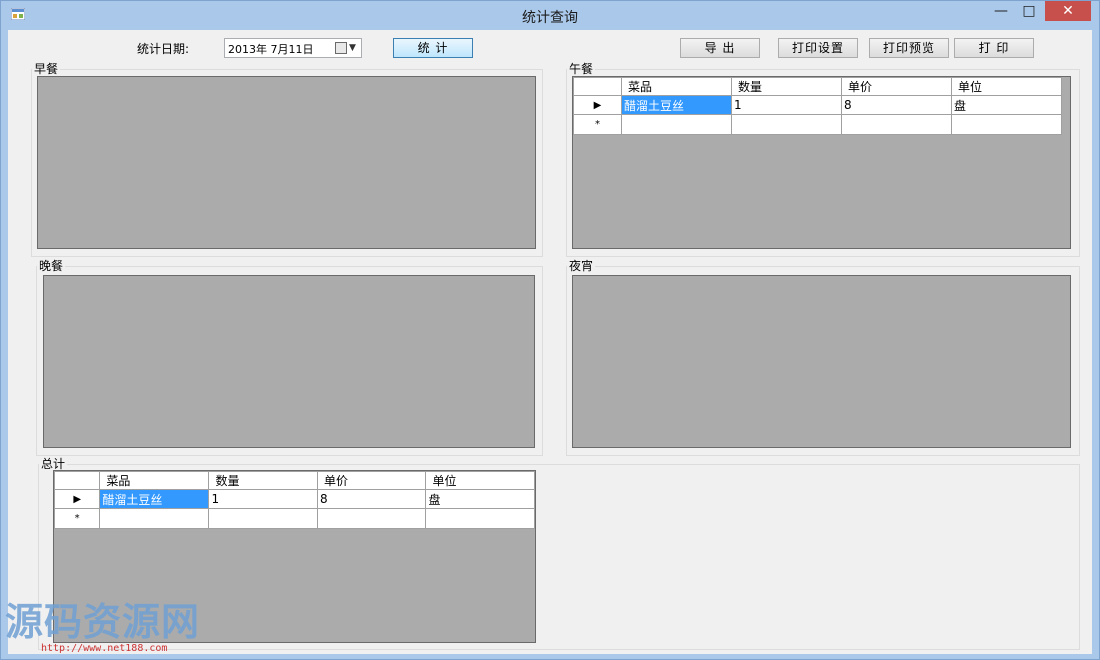 The height and width of the screenshot is (660, 1100). Describe the element at coordinates (581, 69) in the screenshot. I see `lunch-group-title: 午餐` at that location.